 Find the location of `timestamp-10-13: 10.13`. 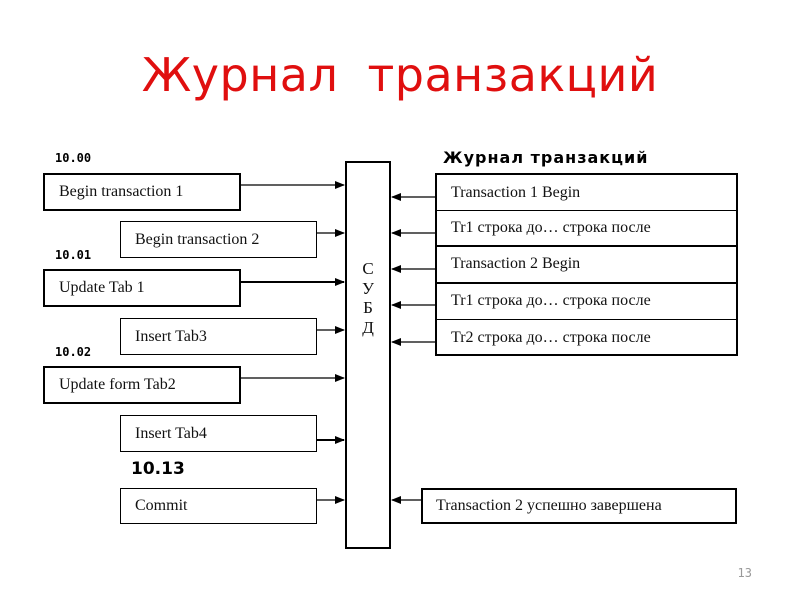

timestamp-10-13: 10.13 is located at coordinates (158, 469).